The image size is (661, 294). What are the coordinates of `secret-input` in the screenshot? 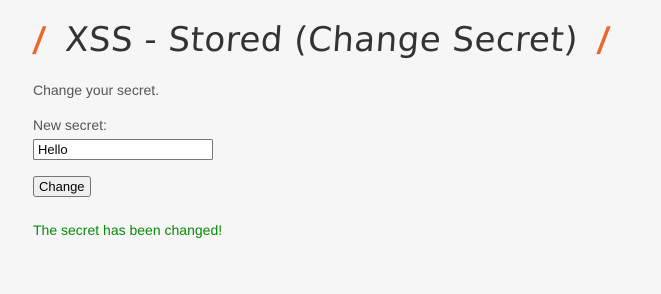 It's located at (123, 149).